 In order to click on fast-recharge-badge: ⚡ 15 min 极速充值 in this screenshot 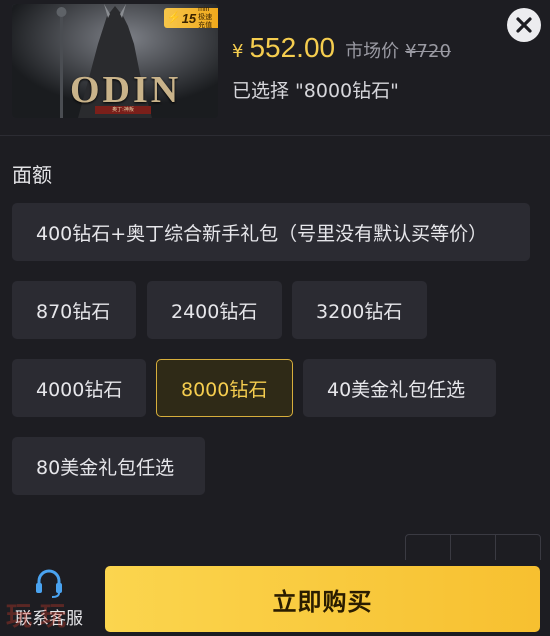, I will do `click(191, 17)`.